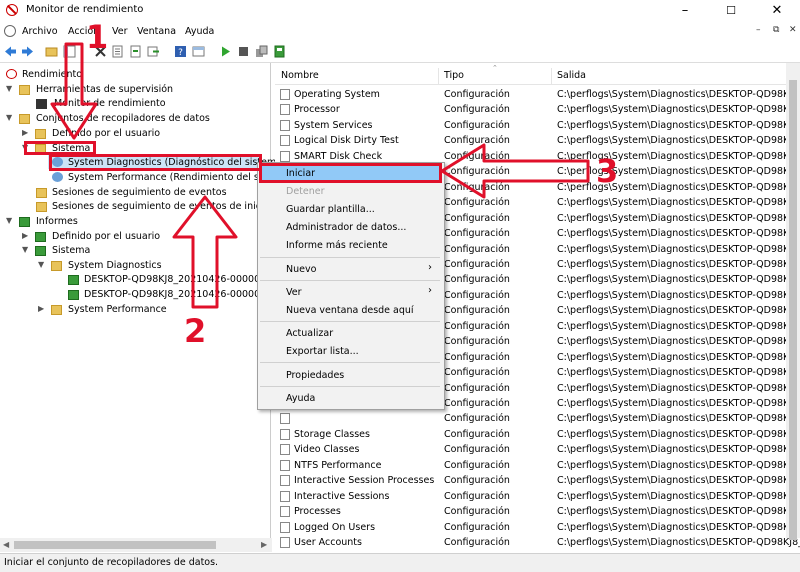 This screenshot has height=572, width=800. I want to click on column-header-tipo: Tipo, so click(454, 75).